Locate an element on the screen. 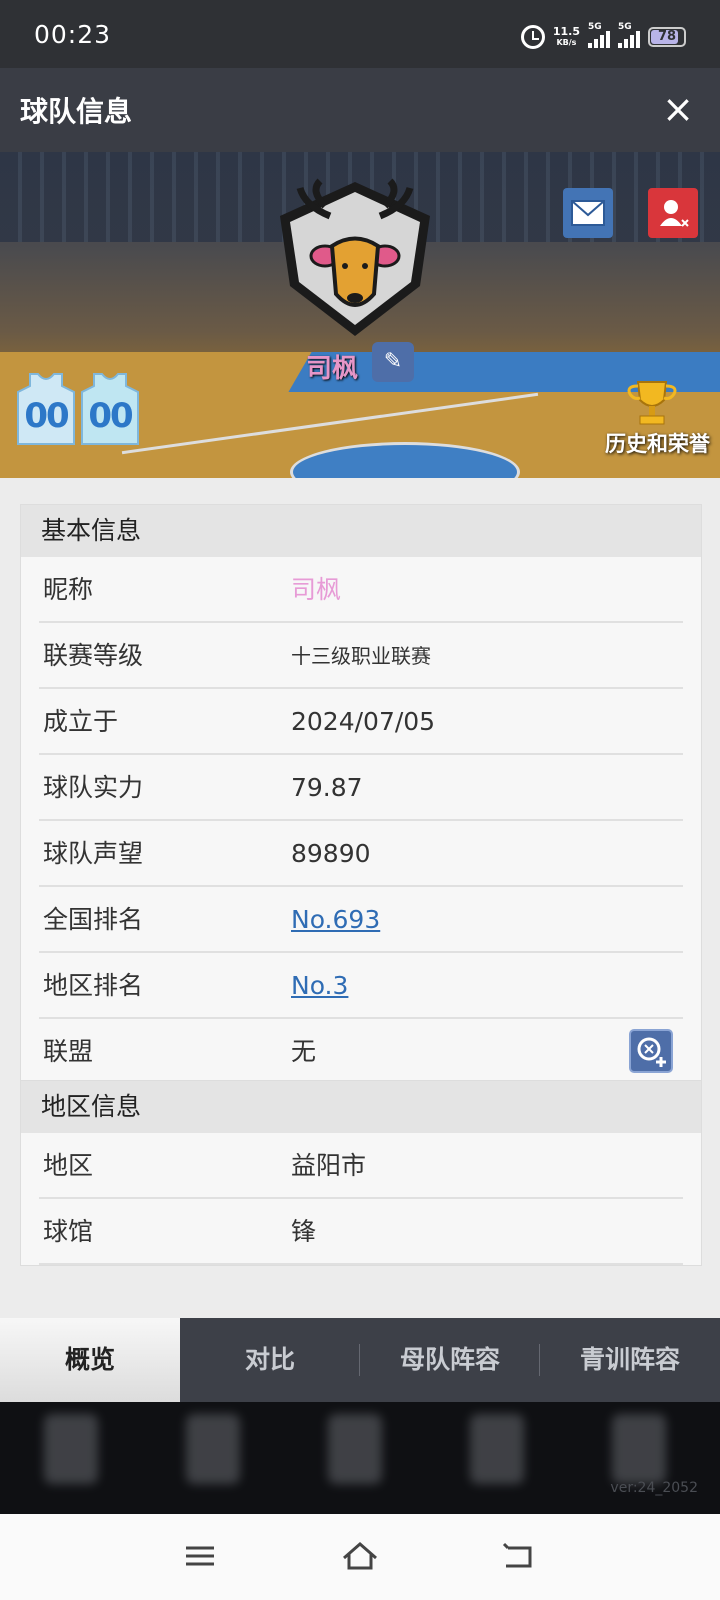 The height and width of the screenshot is (1600, 720). info-row-regional-rank: 地区排名 No.3 is located at coordinates (361, 986).